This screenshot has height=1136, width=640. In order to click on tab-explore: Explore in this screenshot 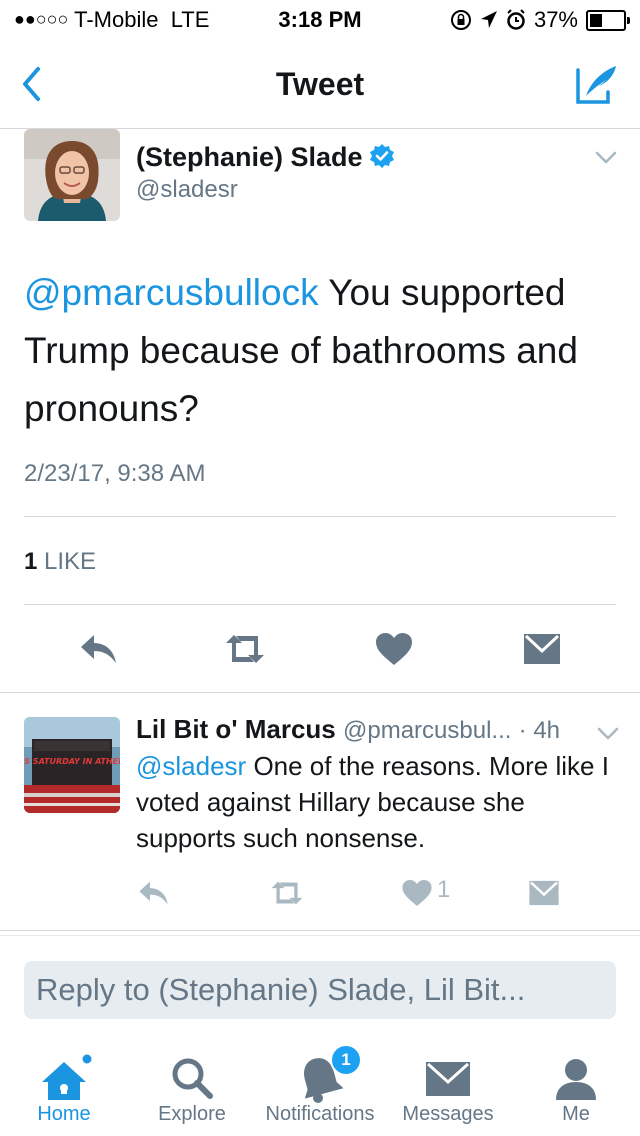, I will do `click(192, 1088)`.